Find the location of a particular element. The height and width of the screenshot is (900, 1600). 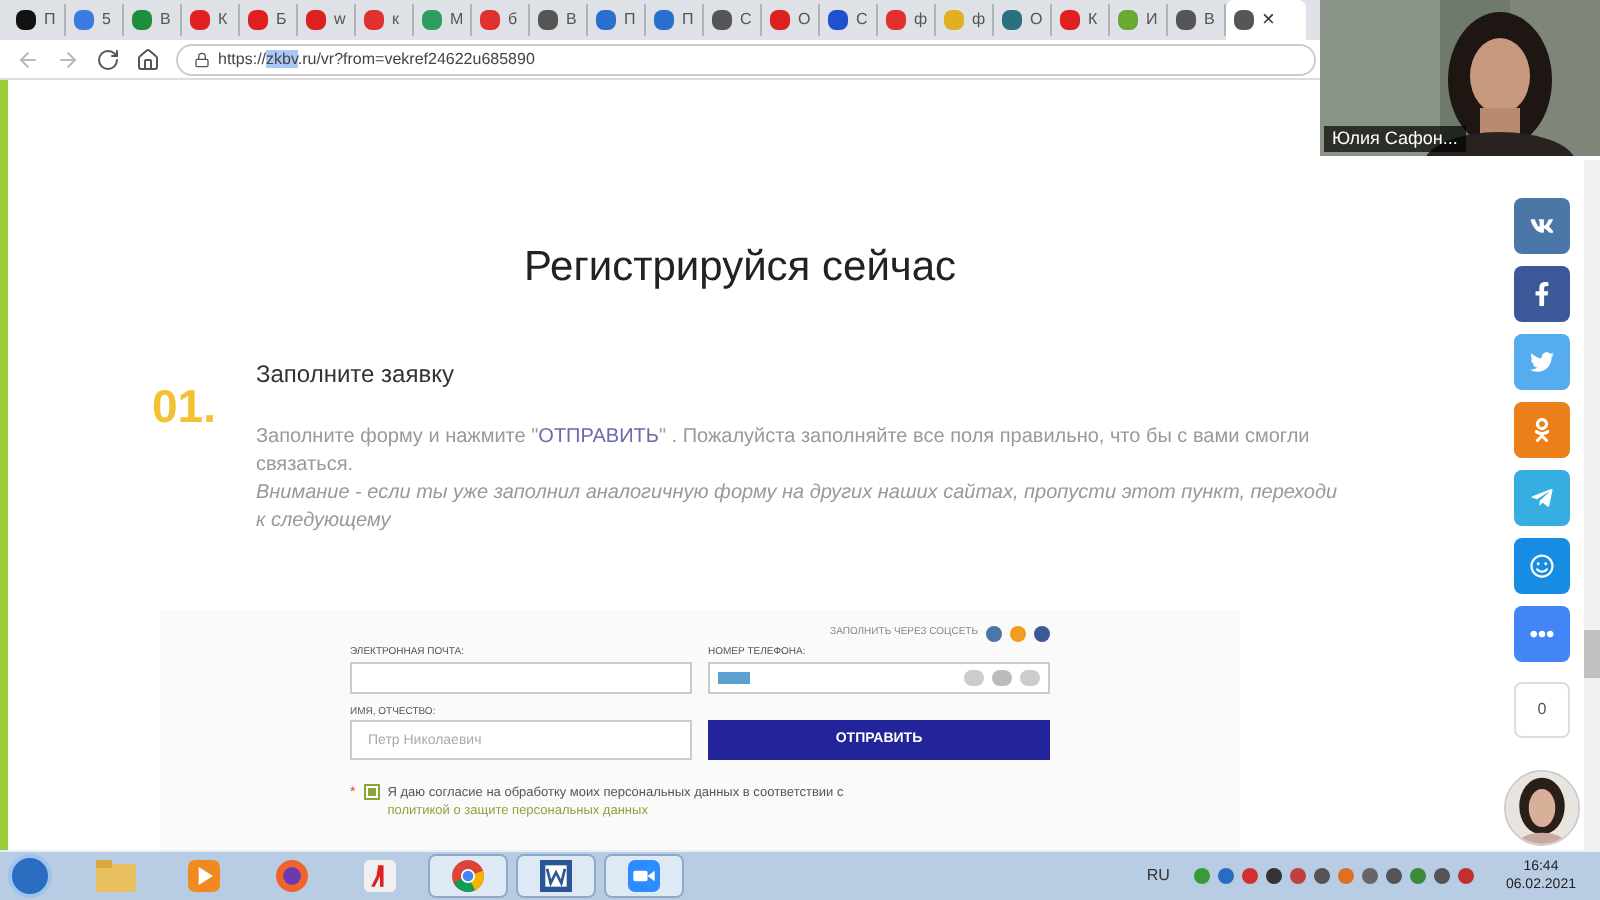

scrollbar is located at coordinates (1592, 505).